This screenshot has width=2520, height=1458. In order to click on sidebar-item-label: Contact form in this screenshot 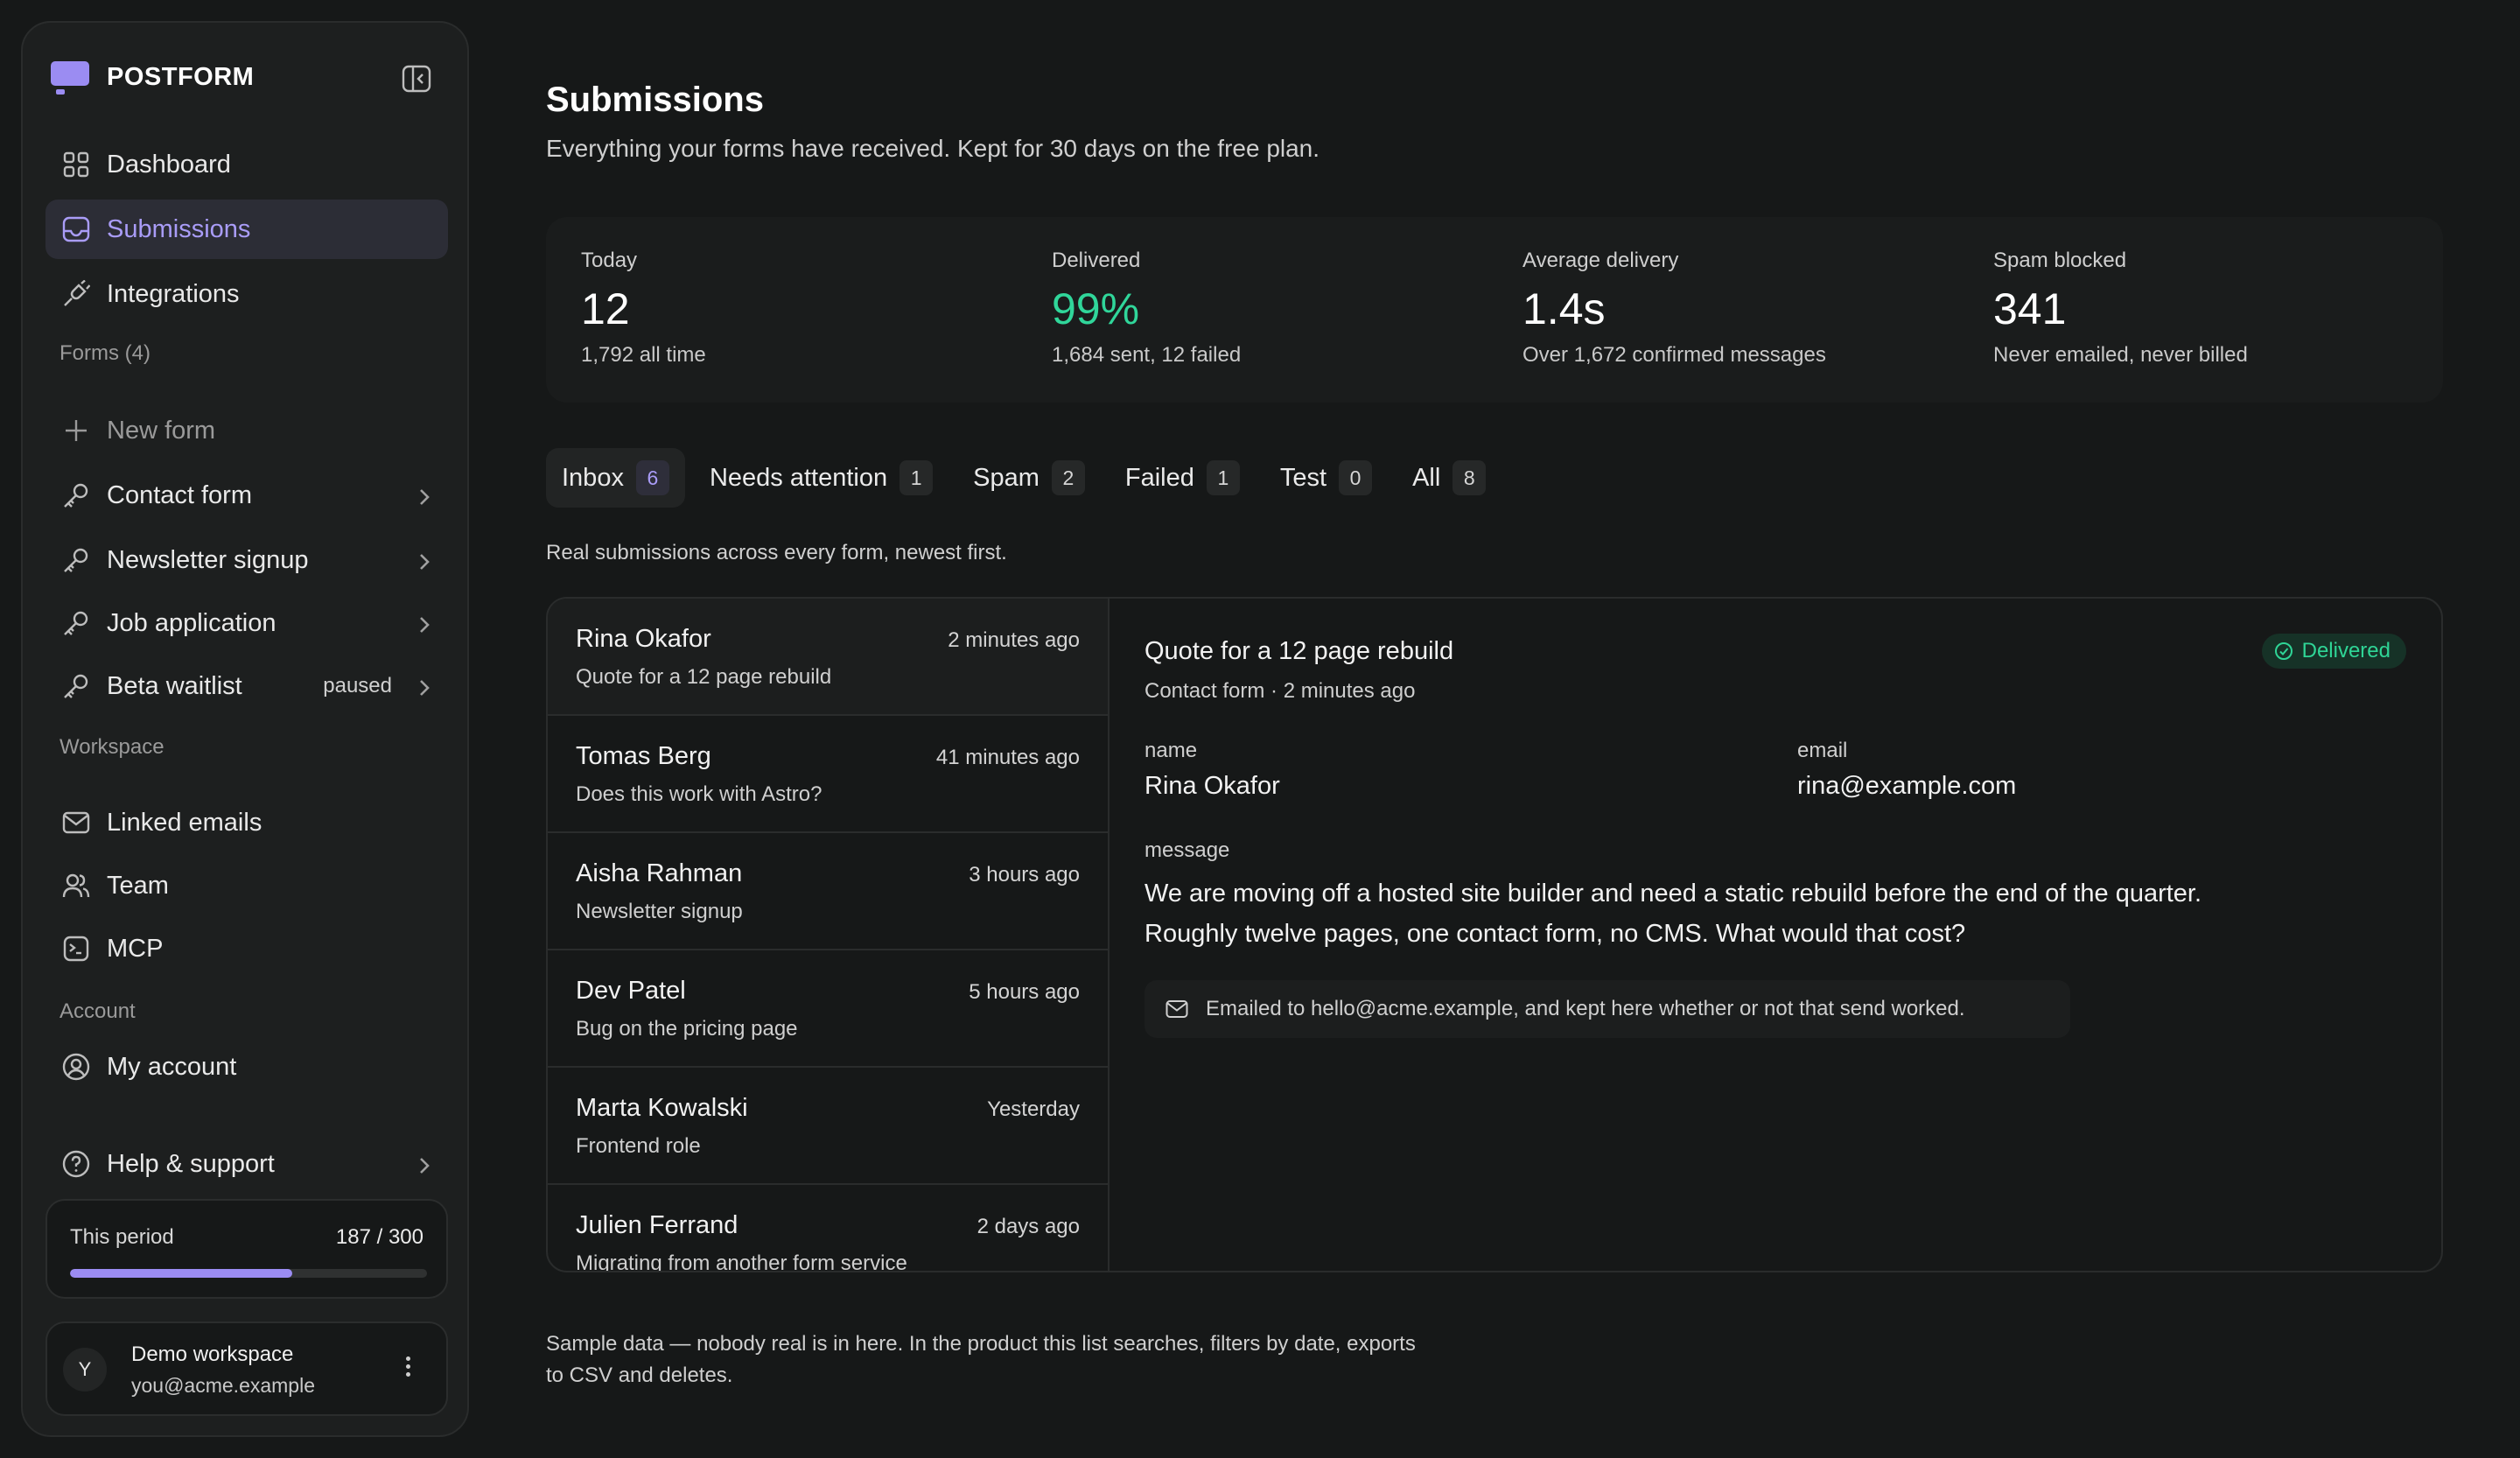, I will do `click(179, 494)`.